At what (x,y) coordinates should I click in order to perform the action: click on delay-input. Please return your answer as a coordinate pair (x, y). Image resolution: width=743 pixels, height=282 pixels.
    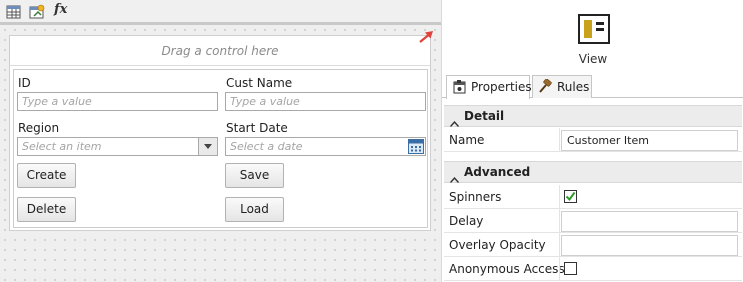
    Looking at the image, I should click on (649, 221).